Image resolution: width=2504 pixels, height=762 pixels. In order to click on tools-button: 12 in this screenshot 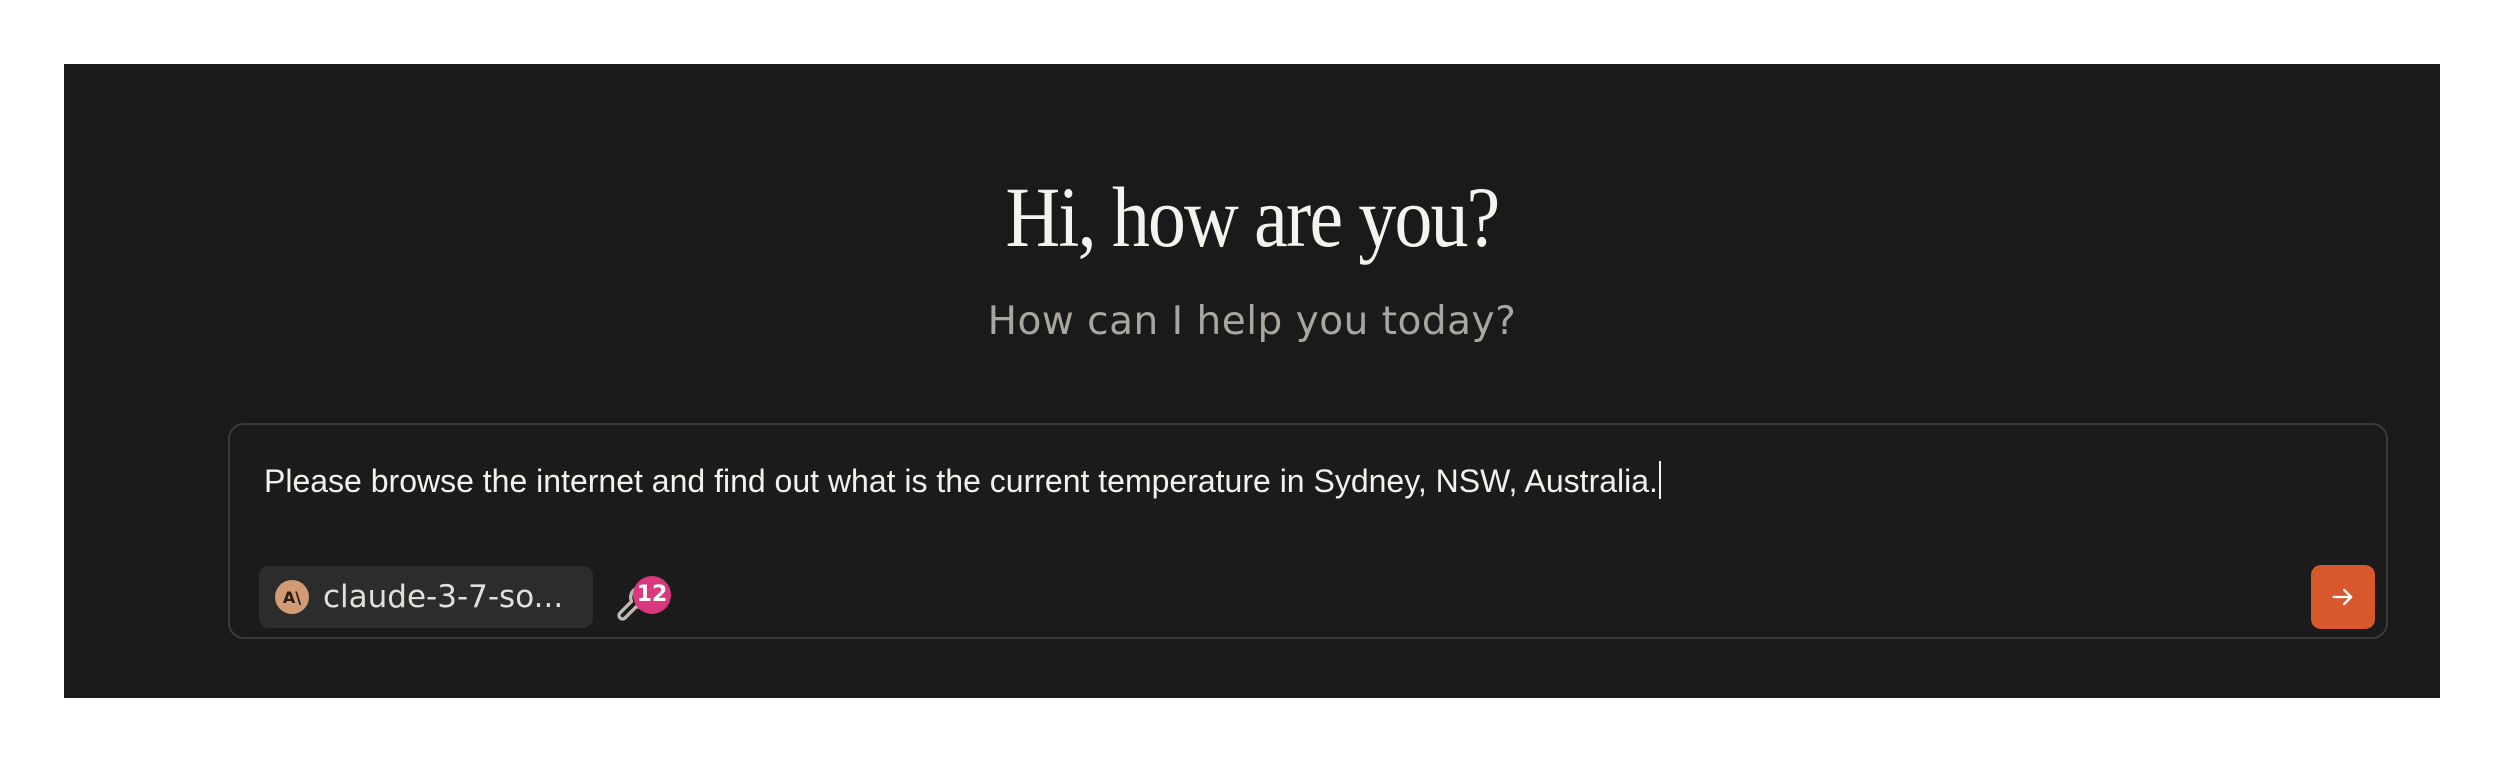, I will do `click(645, 603)`.